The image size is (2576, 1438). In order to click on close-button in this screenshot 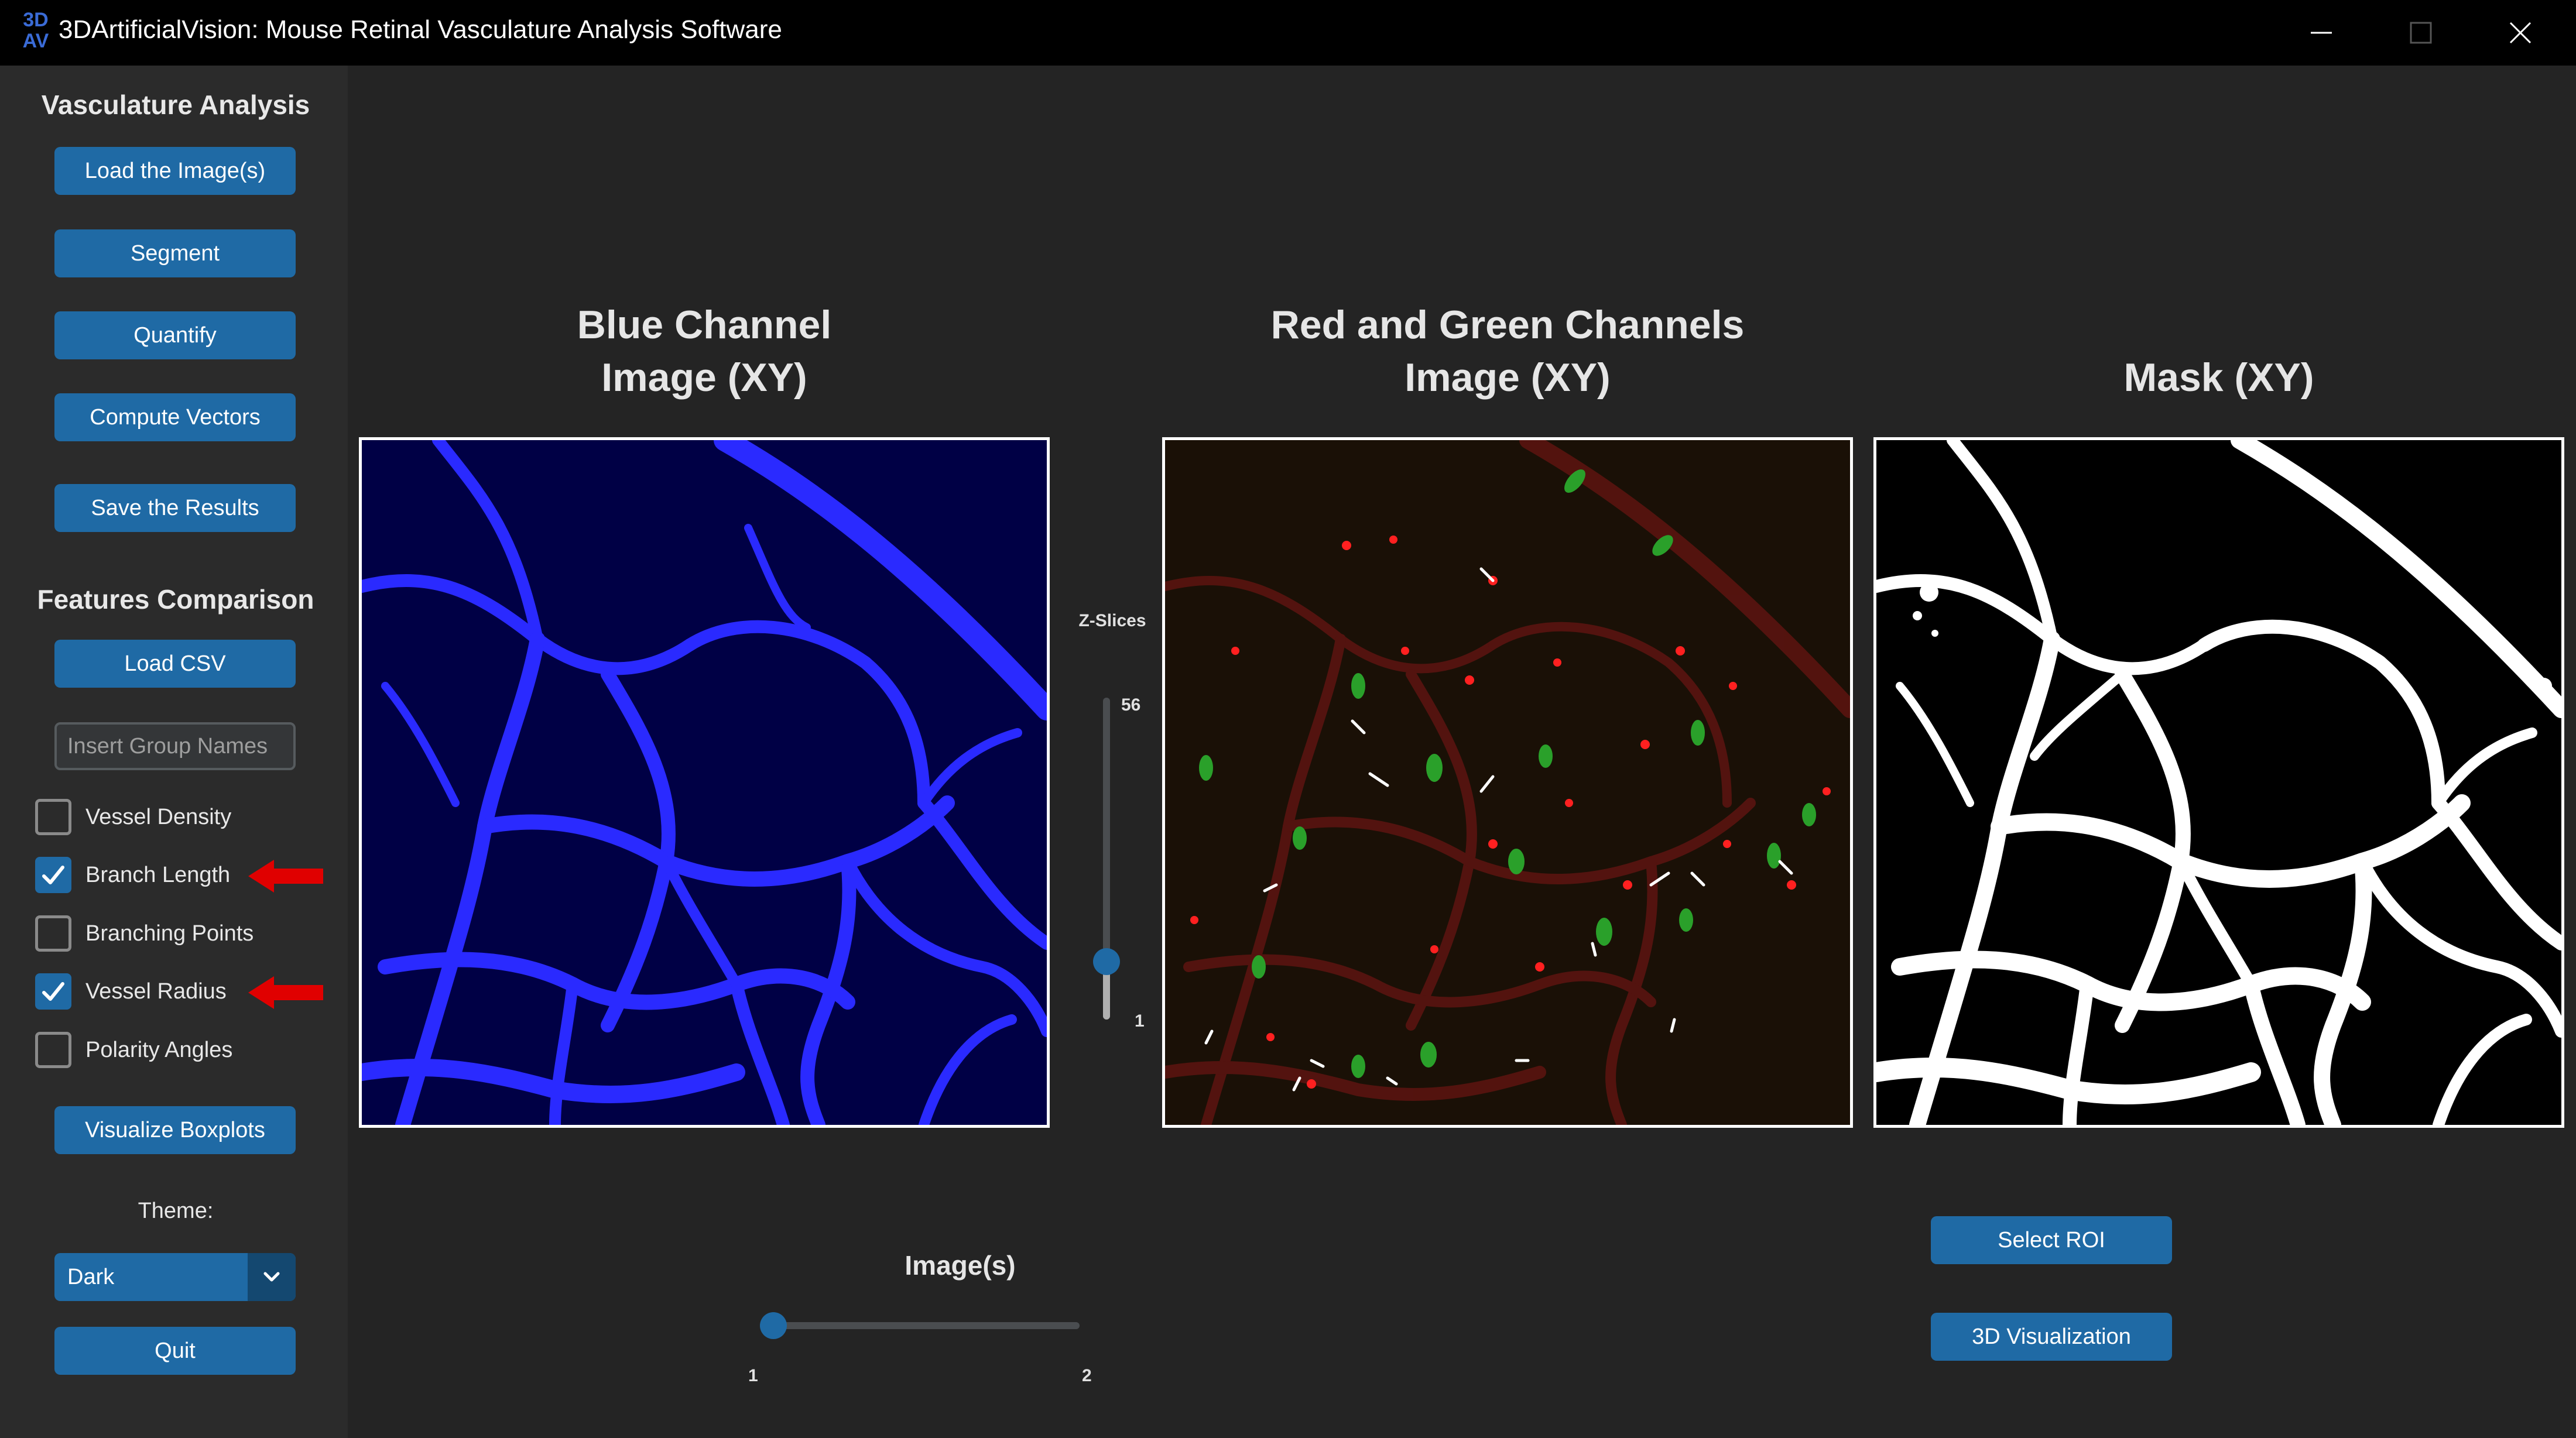, I will do `click(2520, 33)`.